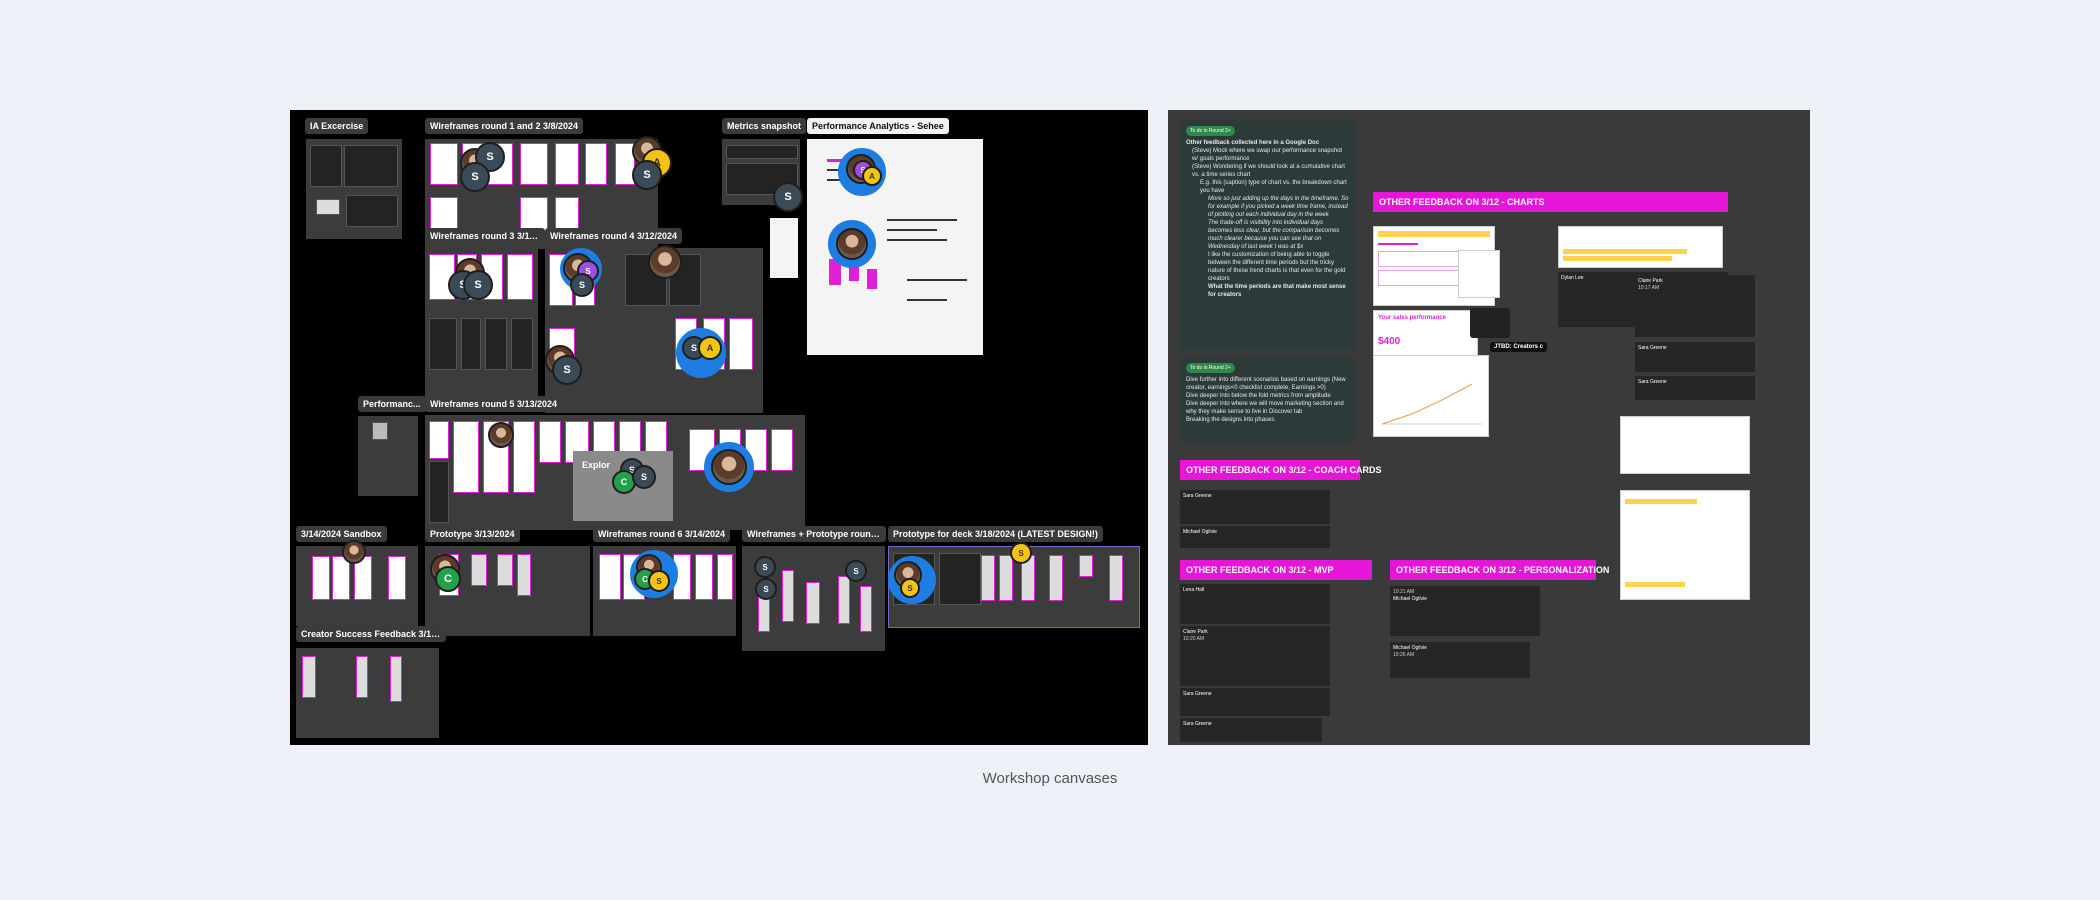 The width and height of the screenshot is (2100, 900). Describe the element at coordinates (1281, 470) in the screenshot. I see `section-header-coach: OTHER FEEDBACK ON 3/12 - COACH CARDS` at that location.